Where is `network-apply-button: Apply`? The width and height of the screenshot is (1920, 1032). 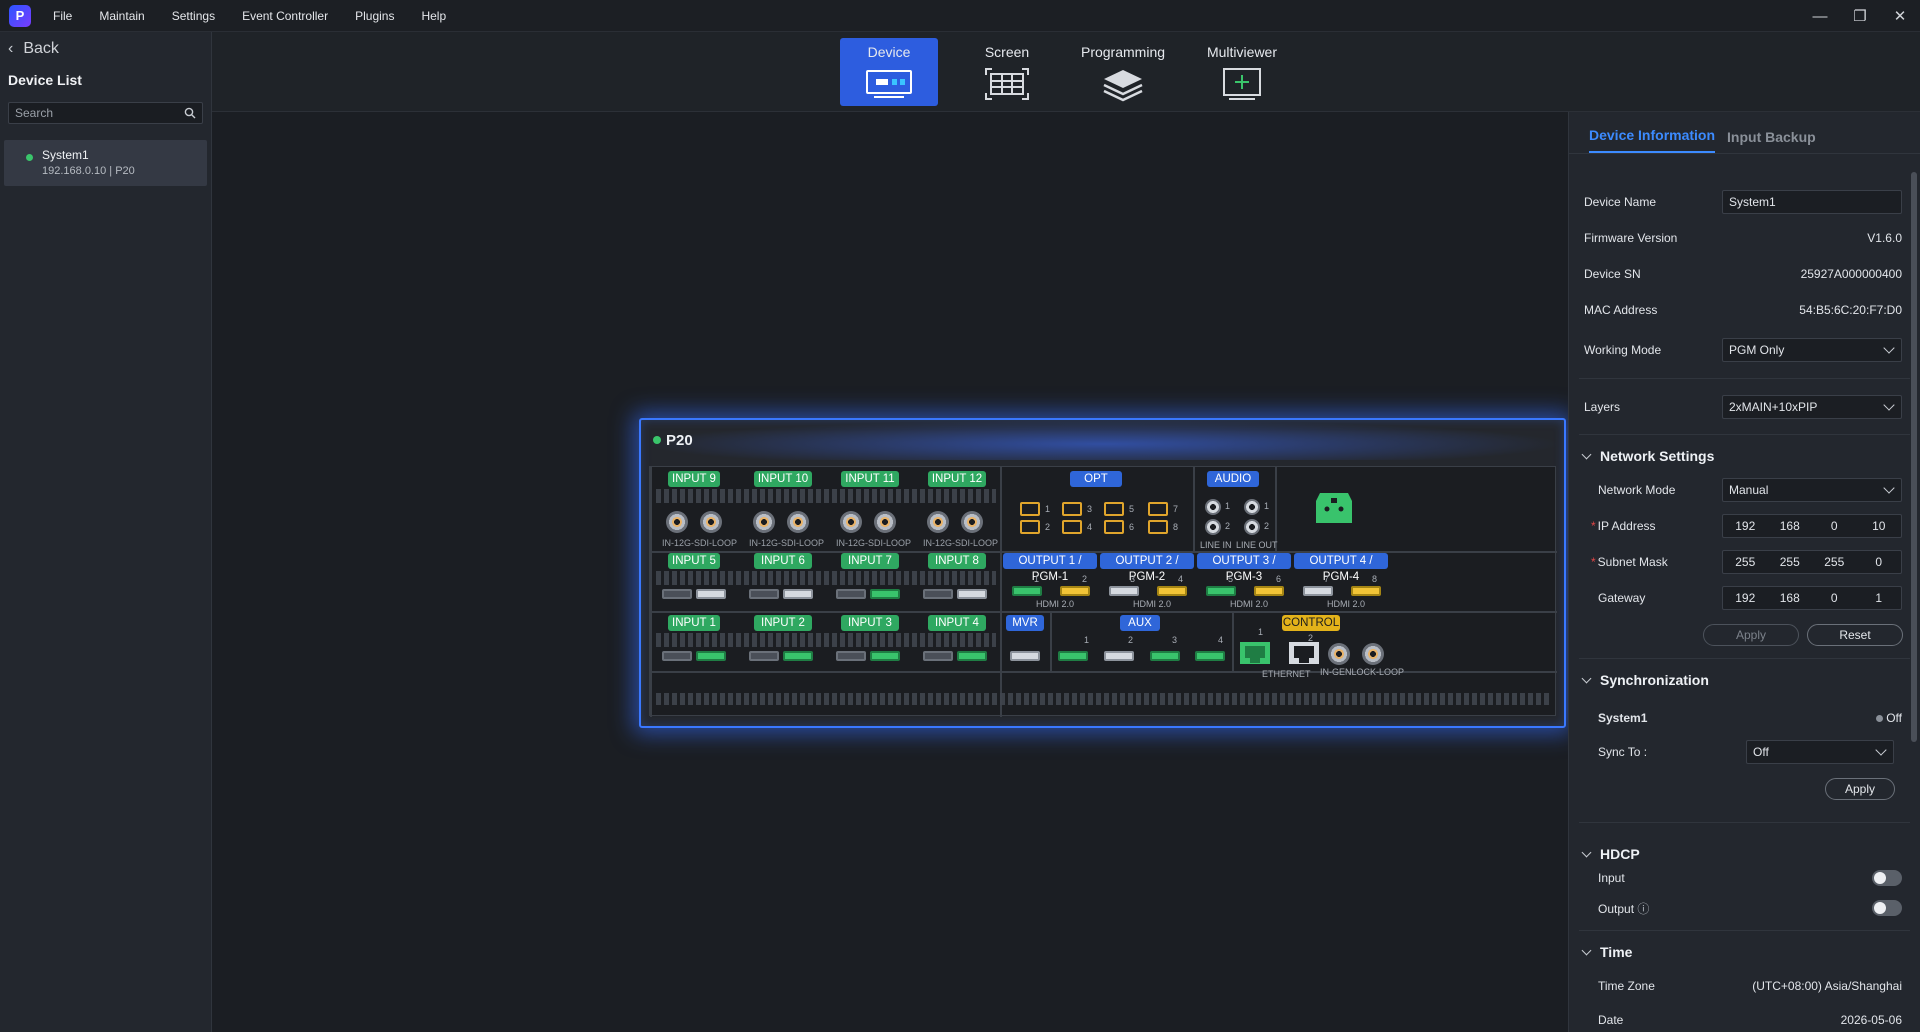
network-apply-button: Apply is located at coordinates (1751, 635).